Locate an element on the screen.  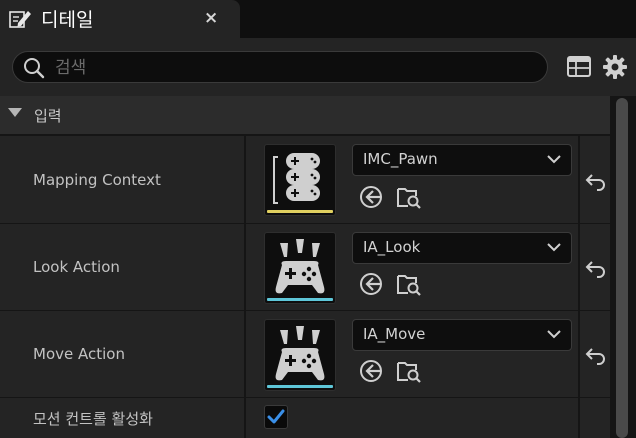
collapse-arrow-icon is located at coordinates (15, 112).